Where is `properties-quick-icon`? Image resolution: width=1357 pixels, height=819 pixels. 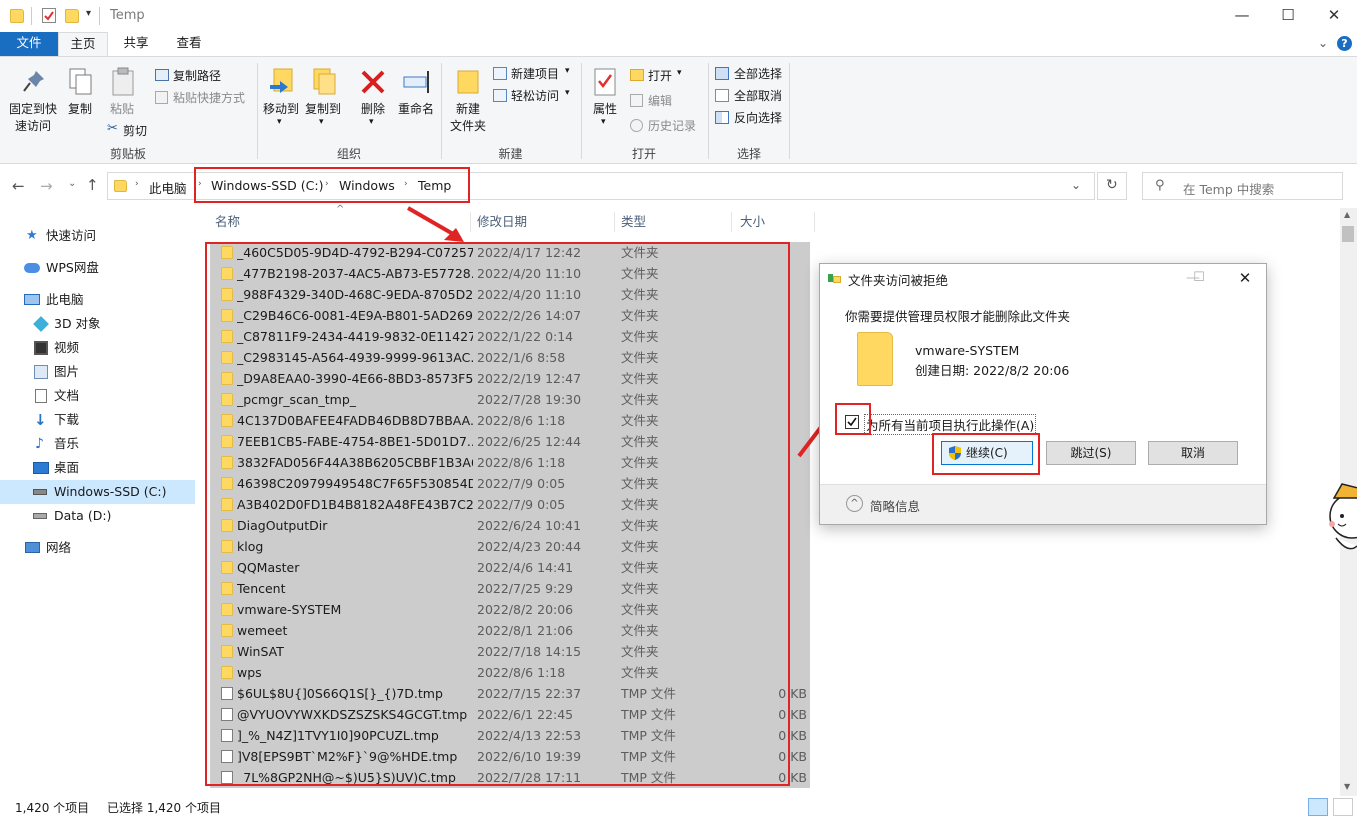 properties-quick-icon is located at coordinates (49, 15).